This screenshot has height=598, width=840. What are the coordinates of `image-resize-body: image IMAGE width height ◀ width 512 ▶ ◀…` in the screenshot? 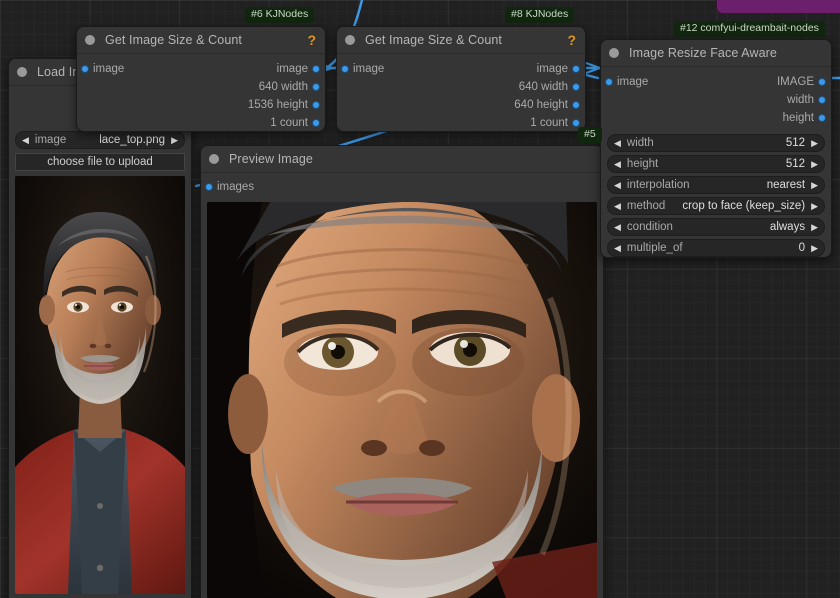 It's located at (716, 168).